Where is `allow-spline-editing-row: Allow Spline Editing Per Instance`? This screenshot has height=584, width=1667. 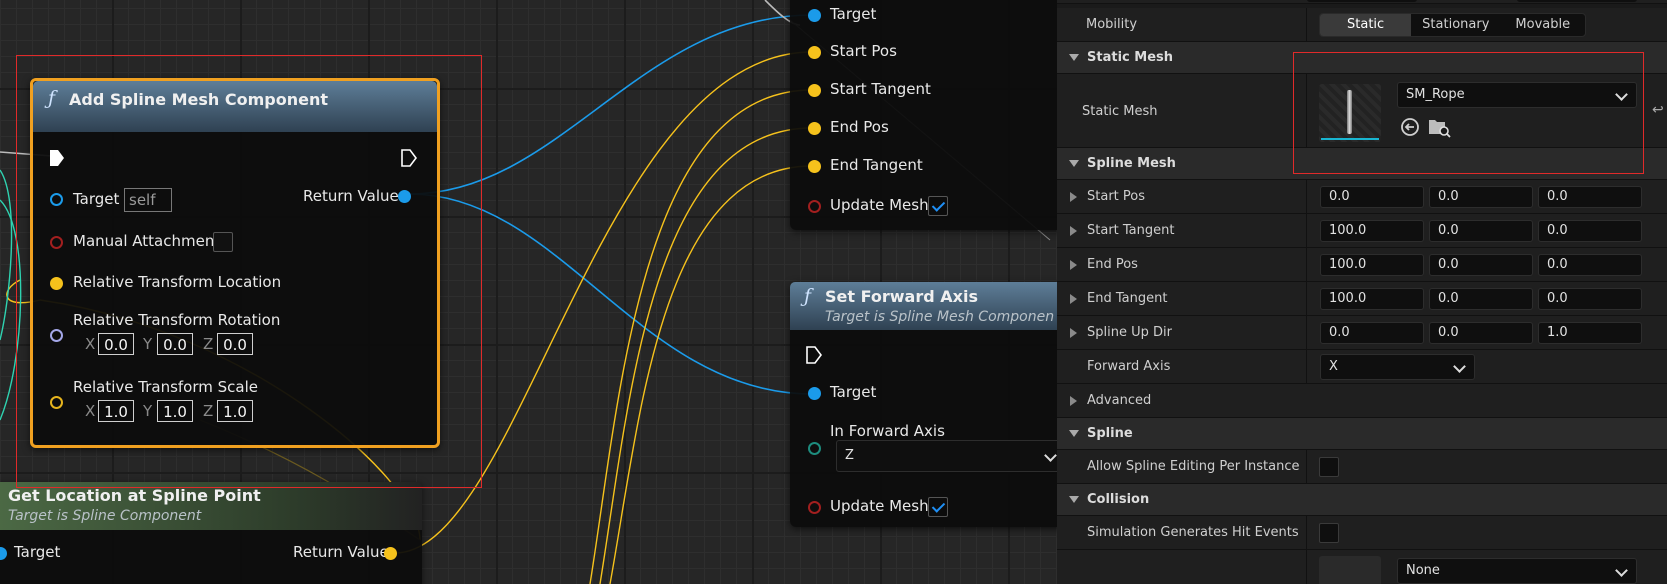
allow-spline-editing-row: Allow Spline Editing Per Instance is located at coordinates (1362, 467).